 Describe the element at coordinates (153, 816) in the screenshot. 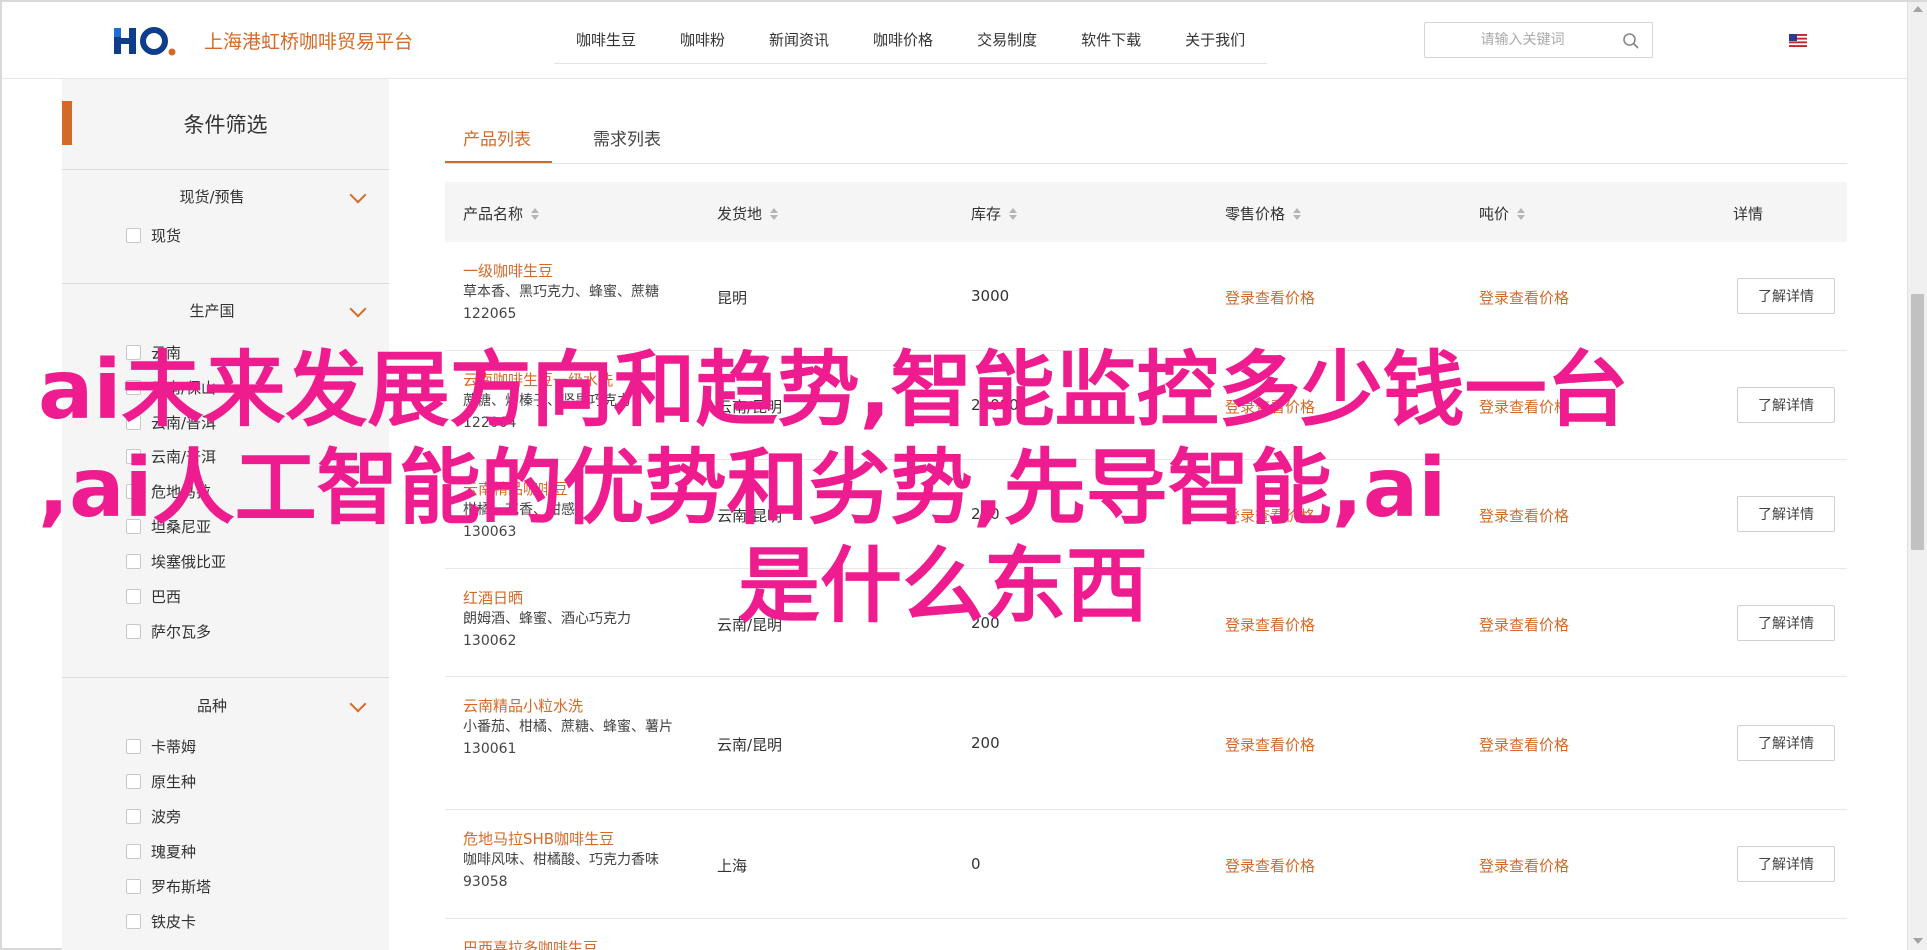

I see `filter-option: 波旁` at that location.